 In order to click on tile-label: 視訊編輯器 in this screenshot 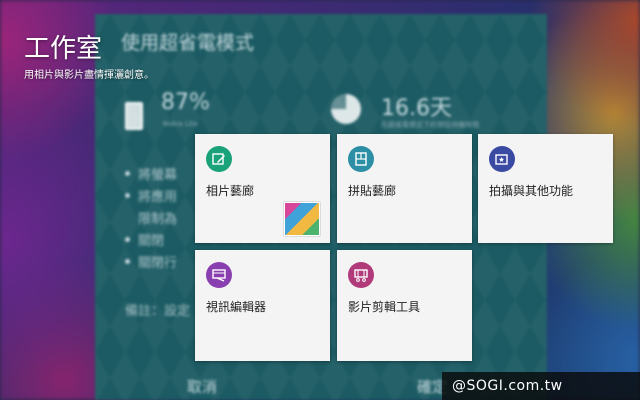, I will do `click(236, 307)`.